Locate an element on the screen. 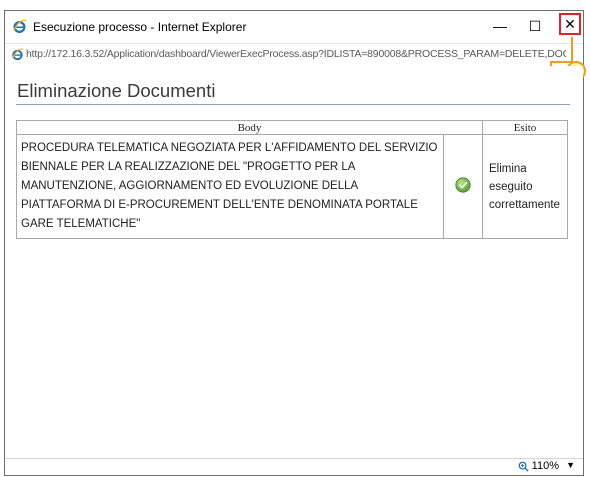 The height and width of the screenshot is (477, 590). close-icon: ✕ is located at coordinates (570, 23).